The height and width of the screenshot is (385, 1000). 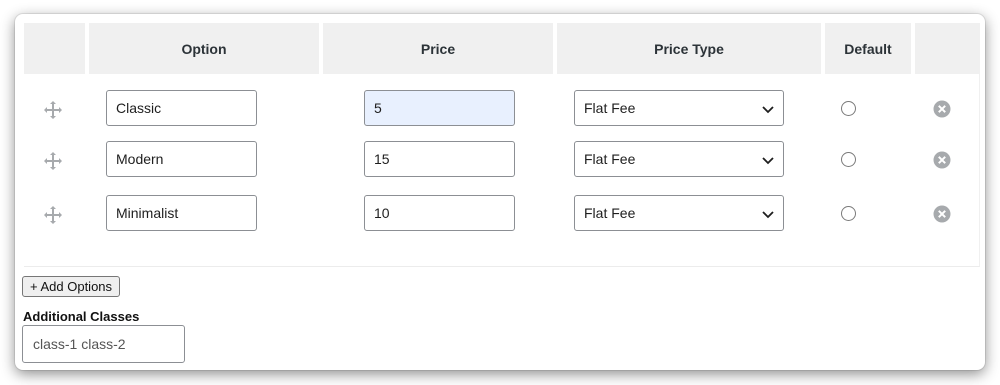 What do you see at coordinates (947, 48) in the screenshot?
I see `header-remove-col` at bounding box center [947, 48].